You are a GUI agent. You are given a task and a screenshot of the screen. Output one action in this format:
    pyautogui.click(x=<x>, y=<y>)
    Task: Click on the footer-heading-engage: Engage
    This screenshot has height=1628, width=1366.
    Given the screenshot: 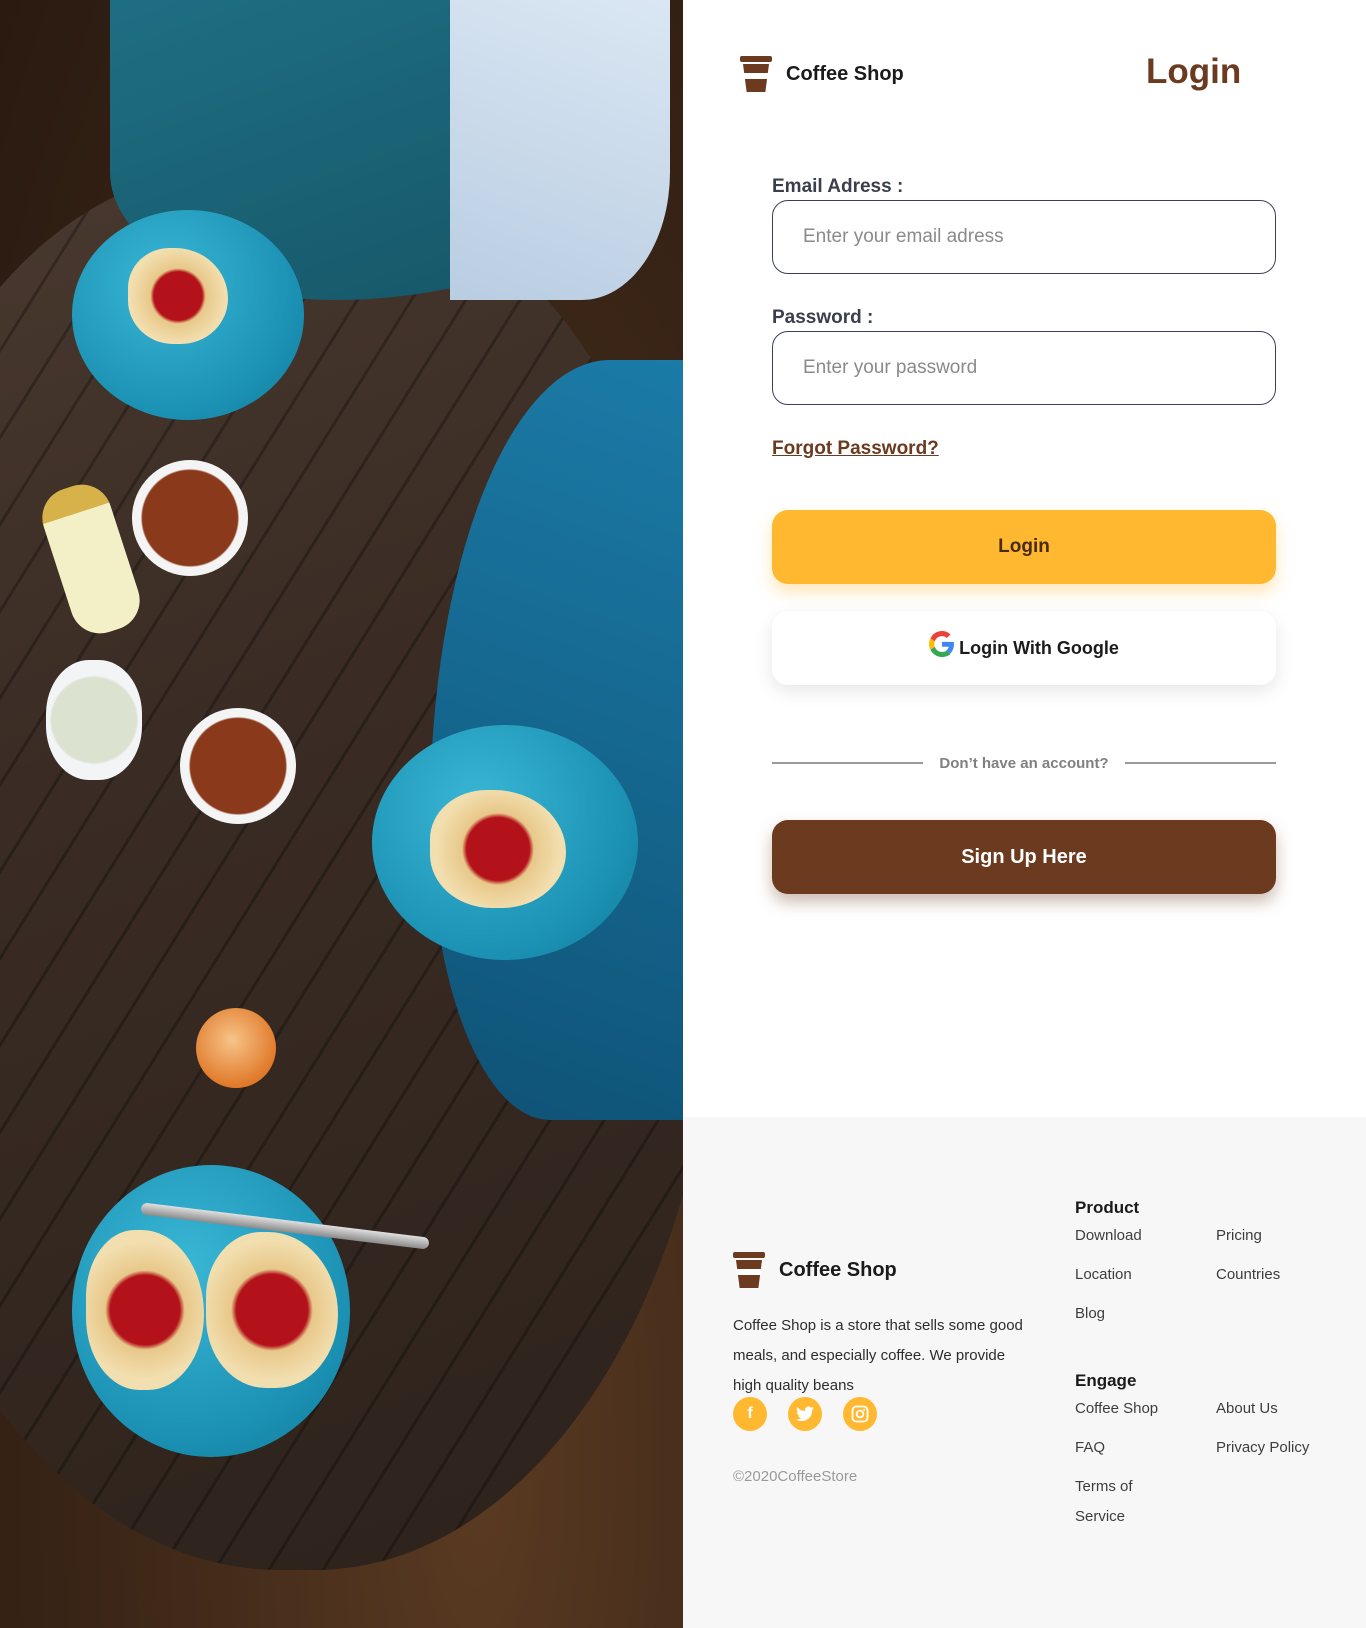 What is the action you would take?
    pyautogui.click(x=1106, y=1380)
    